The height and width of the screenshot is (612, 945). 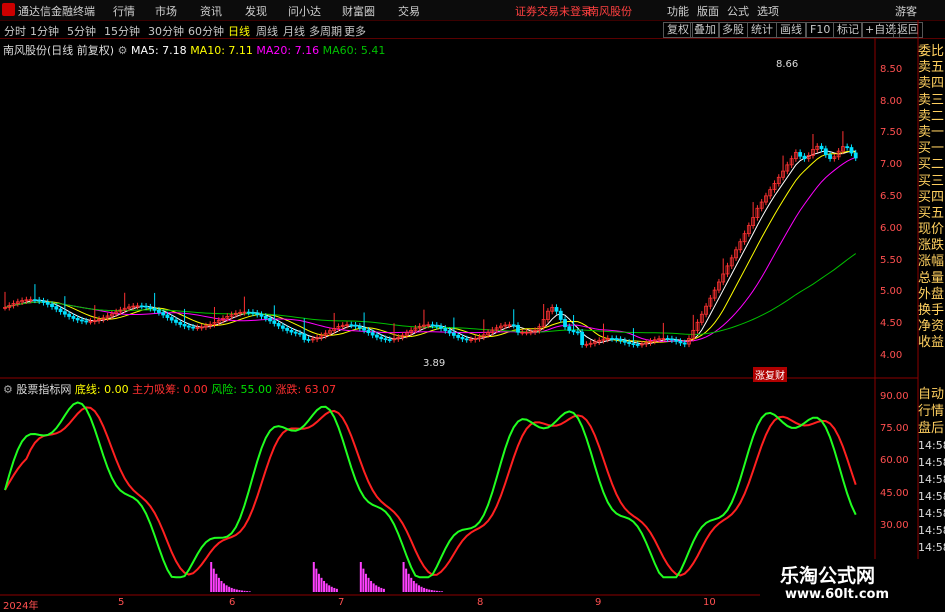 What do you see at coordinates (409, 11) in the screenshot?
I see `menu-trade: 交易` at bounding box center [409, 11].